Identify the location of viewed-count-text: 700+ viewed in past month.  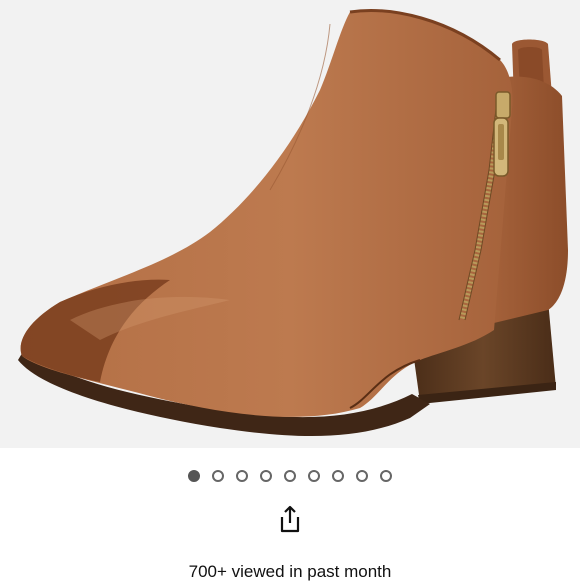
(290, 571).